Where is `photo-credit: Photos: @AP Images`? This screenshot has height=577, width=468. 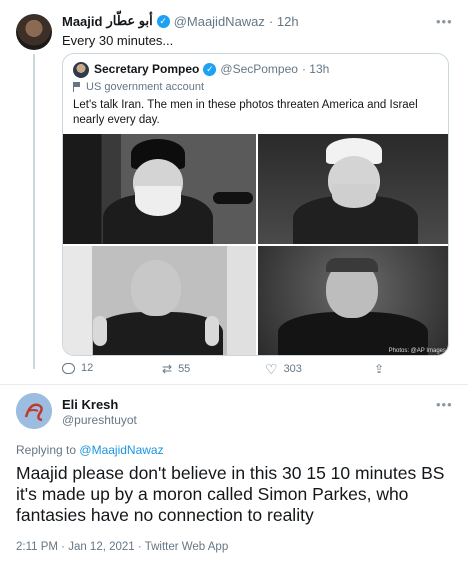 photo-credit: Photos: @AP Images is located at coordinates (417, 351).